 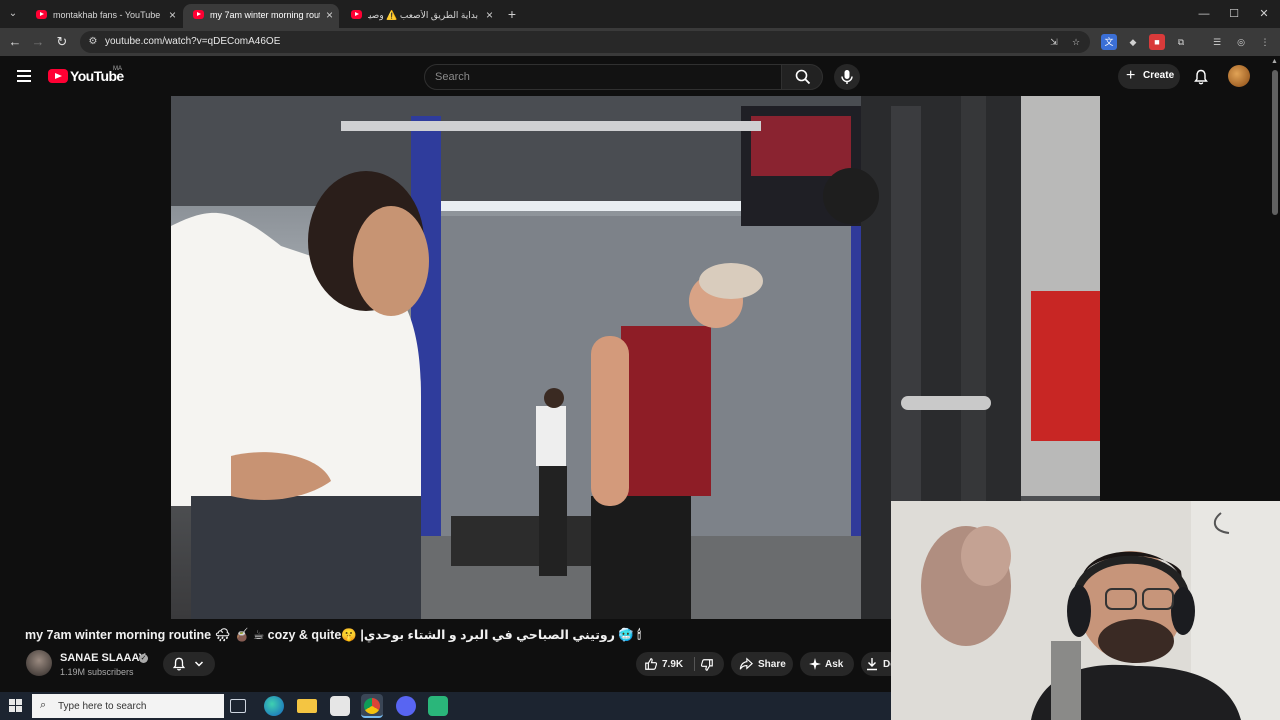 What do you see at coordinates (13, 14) in the screenshot?
I see `tab-search-chevron-icon: ⌄` at bounding box center [13, 14].